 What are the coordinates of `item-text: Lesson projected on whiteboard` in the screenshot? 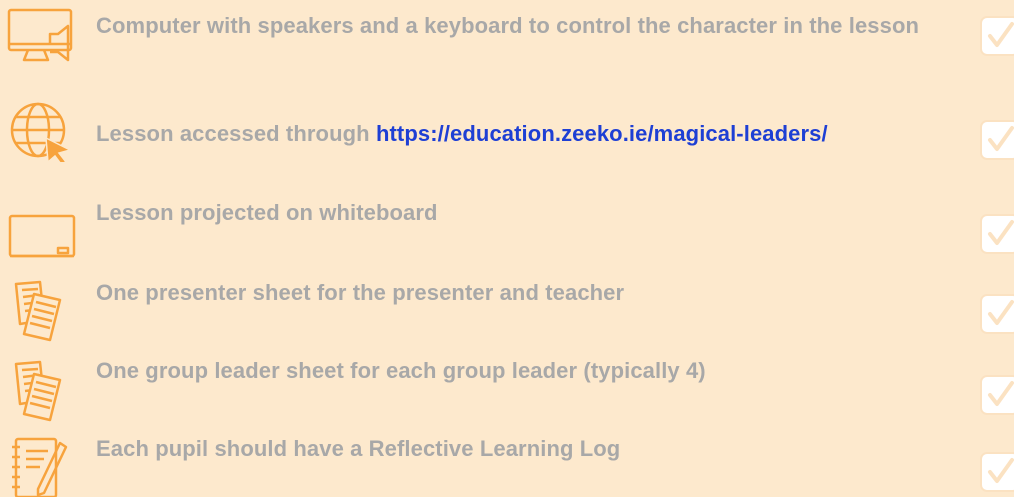 It's located at (267, 212).